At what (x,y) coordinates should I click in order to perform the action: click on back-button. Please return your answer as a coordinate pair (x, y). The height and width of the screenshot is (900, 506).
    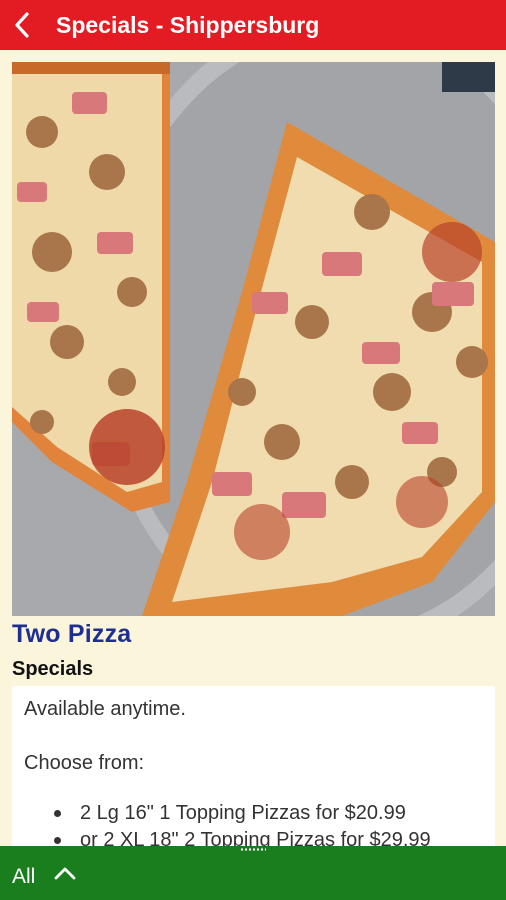
    Looking at the image, I should click on (22, 25).